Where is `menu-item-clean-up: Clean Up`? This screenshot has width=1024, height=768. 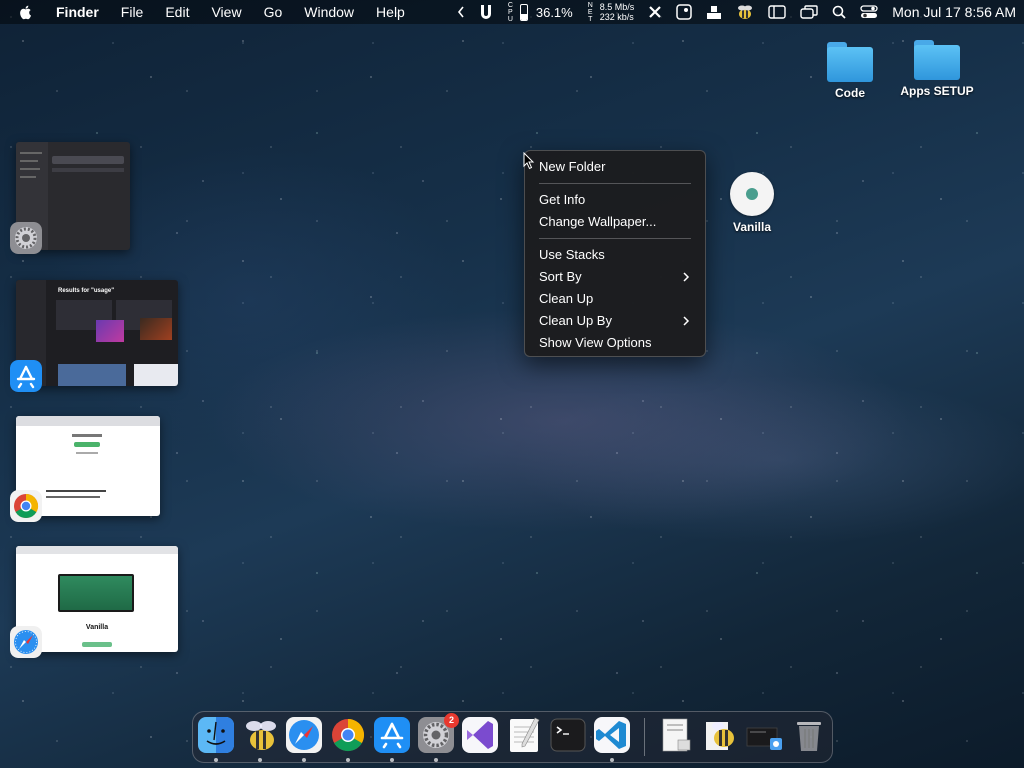
menu-item-clean-up: Clean Up is located at coordinates (615, 299).